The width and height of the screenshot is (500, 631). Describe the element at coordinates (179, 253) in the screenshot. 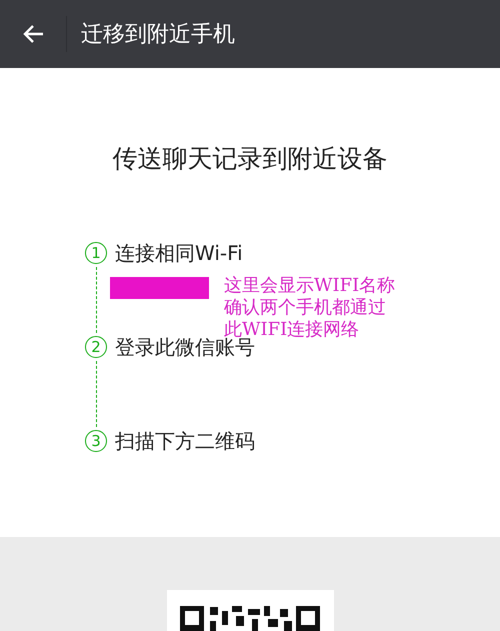

I see `step-label: 连接相同Wi-Fi` at that location.